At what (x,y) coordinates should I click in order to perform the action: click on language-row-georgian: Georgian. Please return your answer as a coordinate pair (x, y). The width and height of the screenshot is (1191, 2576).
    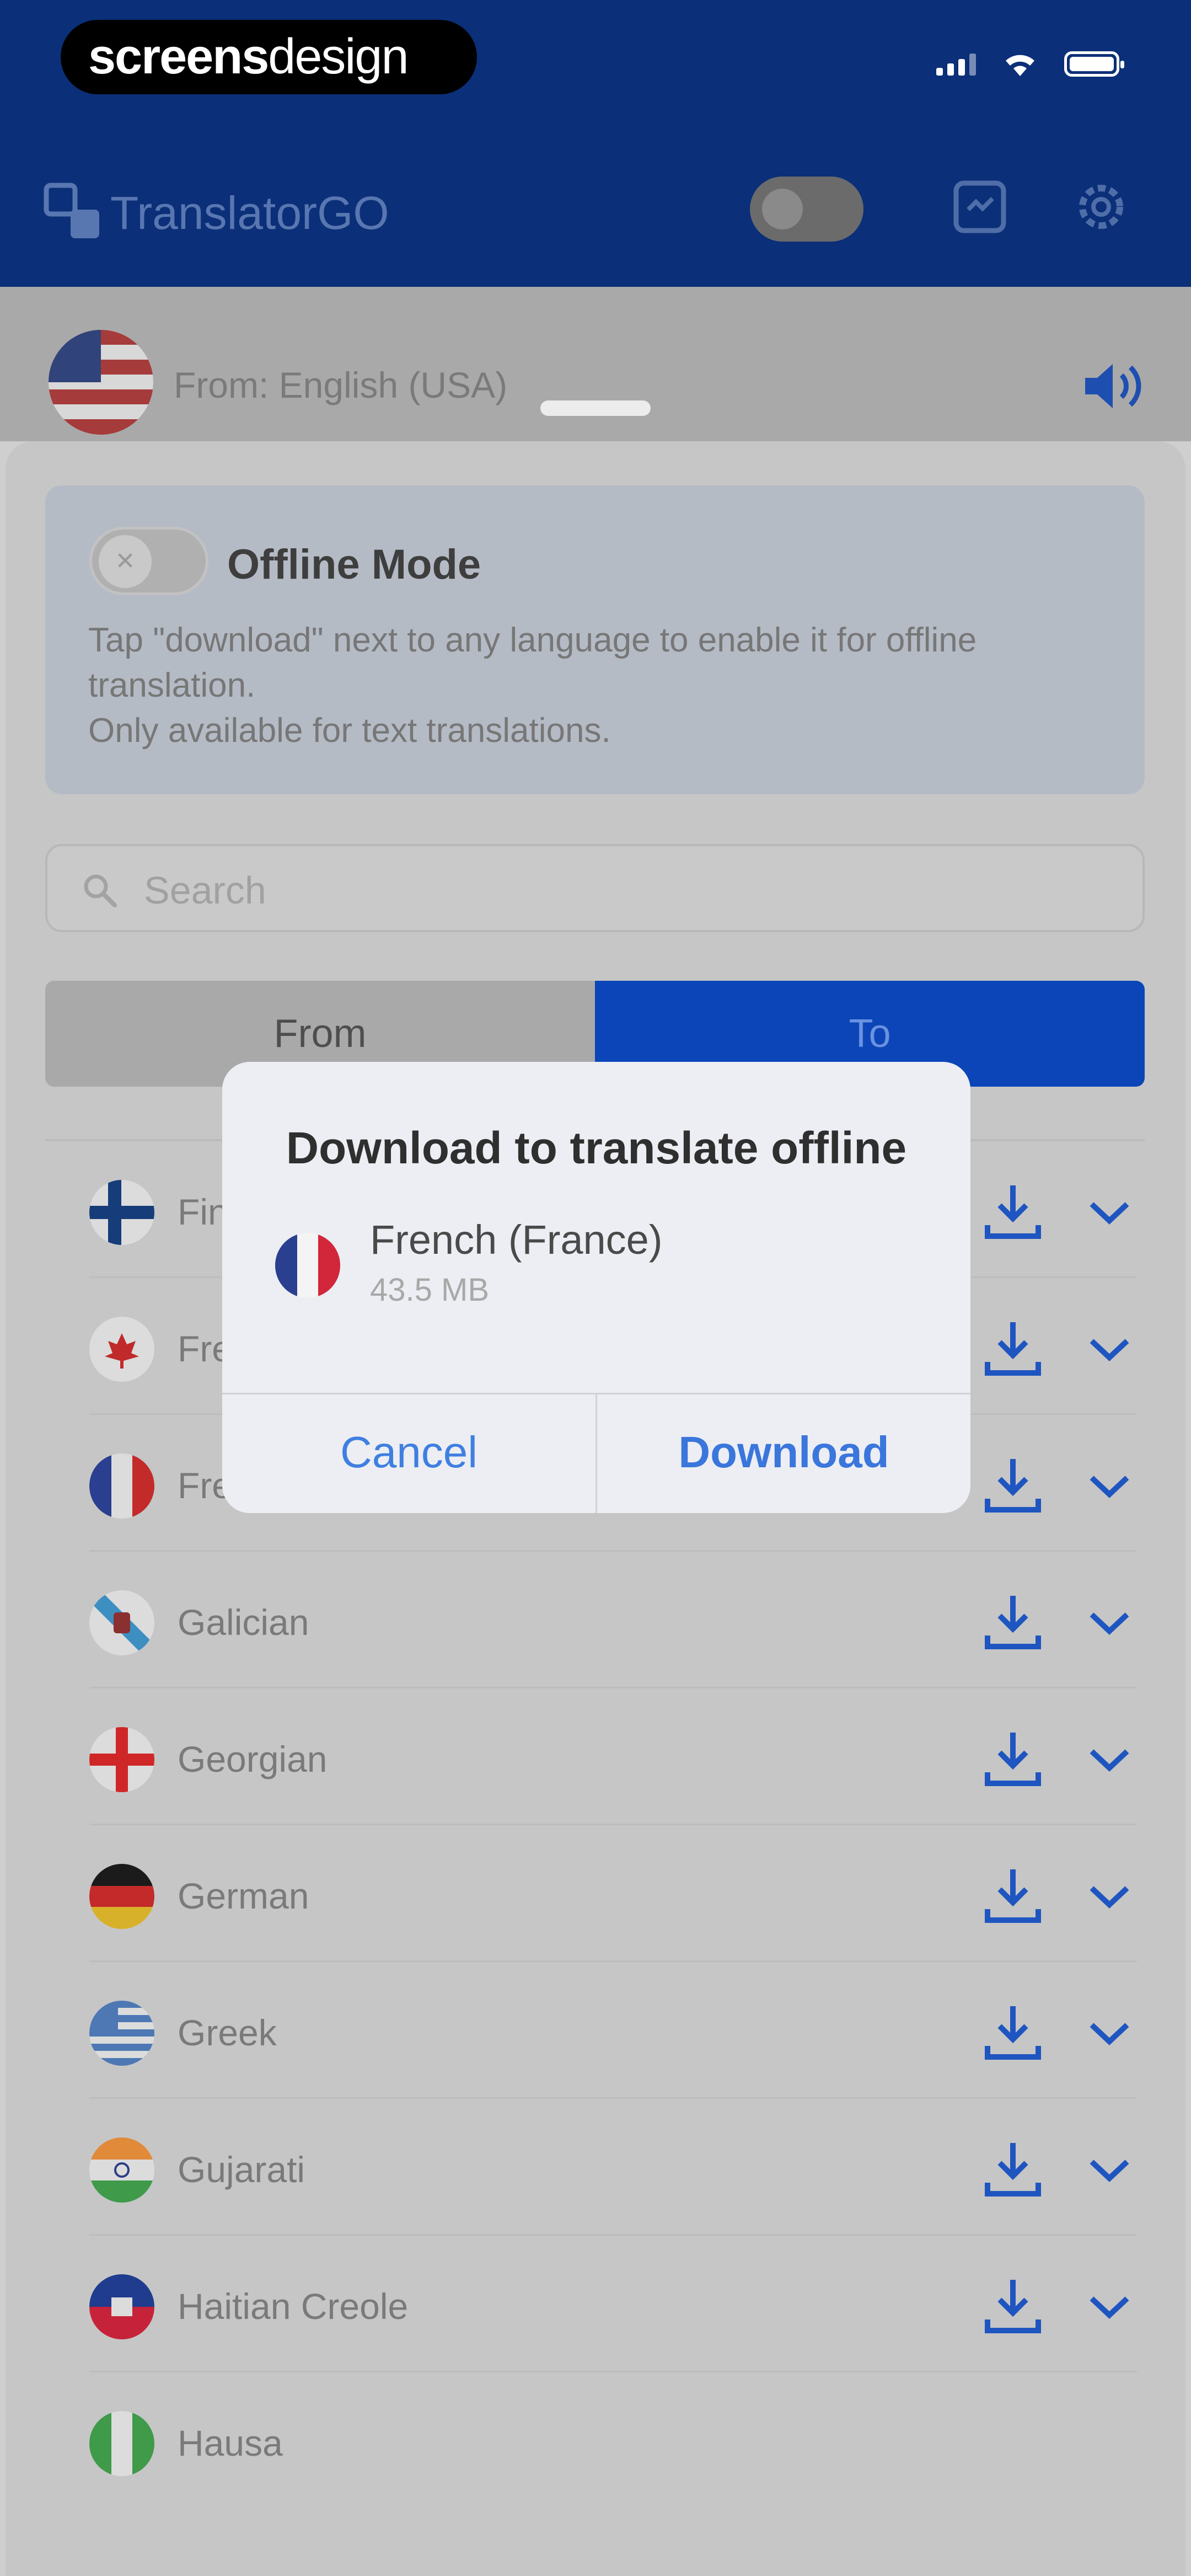
    Looking at the image, I should click on (613, 1756).